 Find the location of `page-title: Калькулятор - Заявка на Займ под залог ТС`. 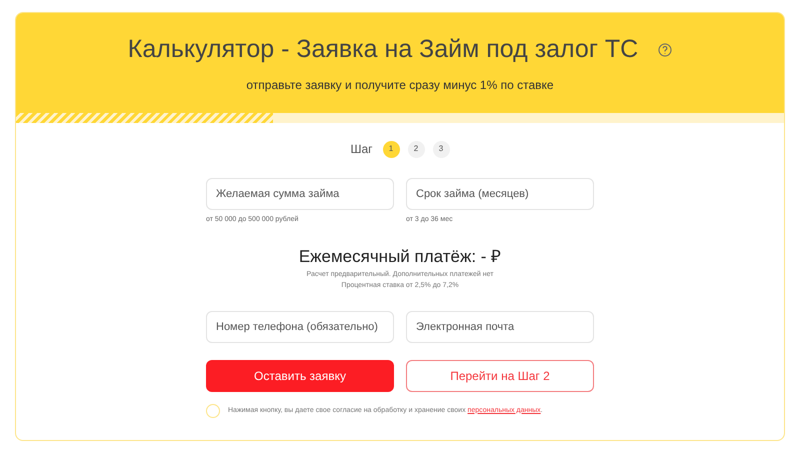

page-title: Калькулятор - Заявка на Займ под залог ТС is located at coordinates (383, 49).